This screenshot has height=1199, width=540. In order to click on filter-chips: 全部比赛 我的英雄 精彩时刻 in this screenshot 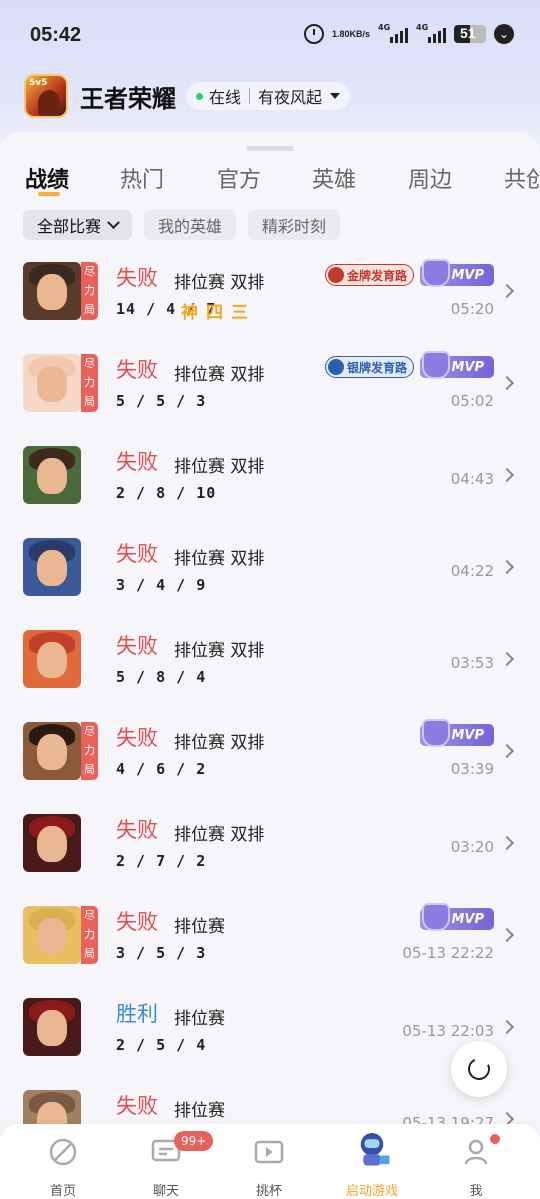, I will do `click(182, 225)`.